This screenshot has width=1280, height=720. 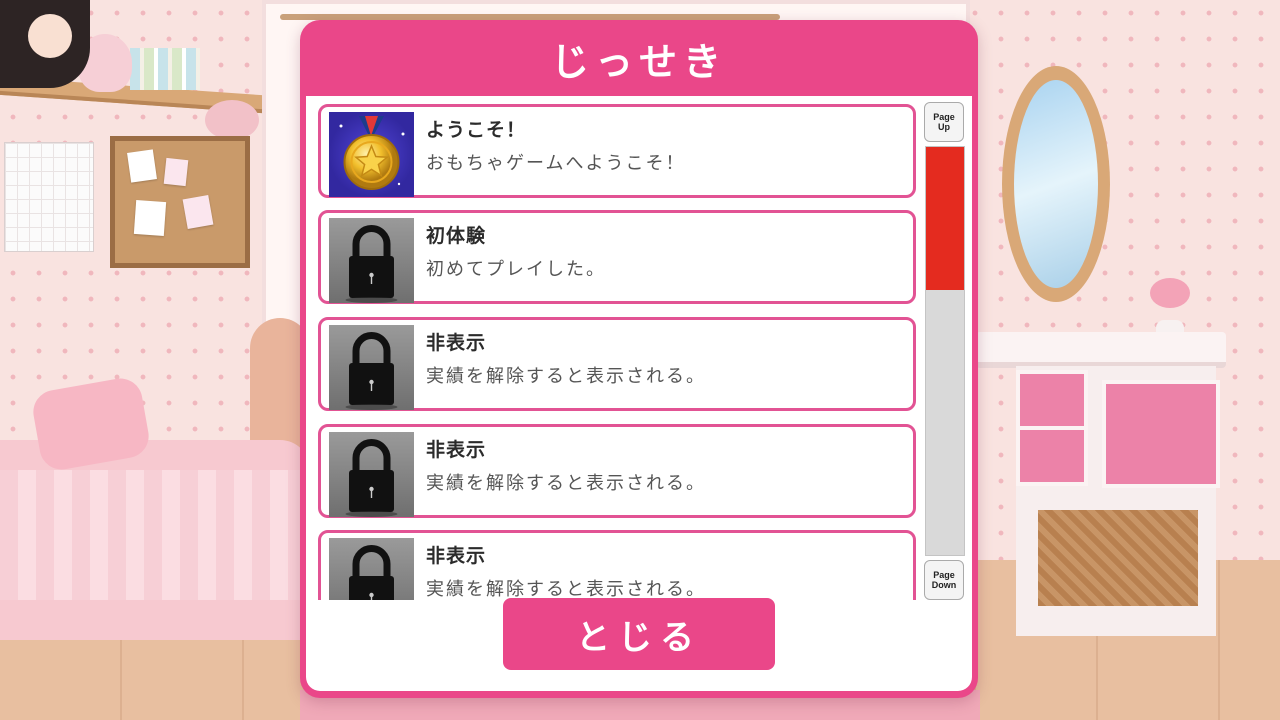 I want to click on corkboard, so click(x=180, y=202).